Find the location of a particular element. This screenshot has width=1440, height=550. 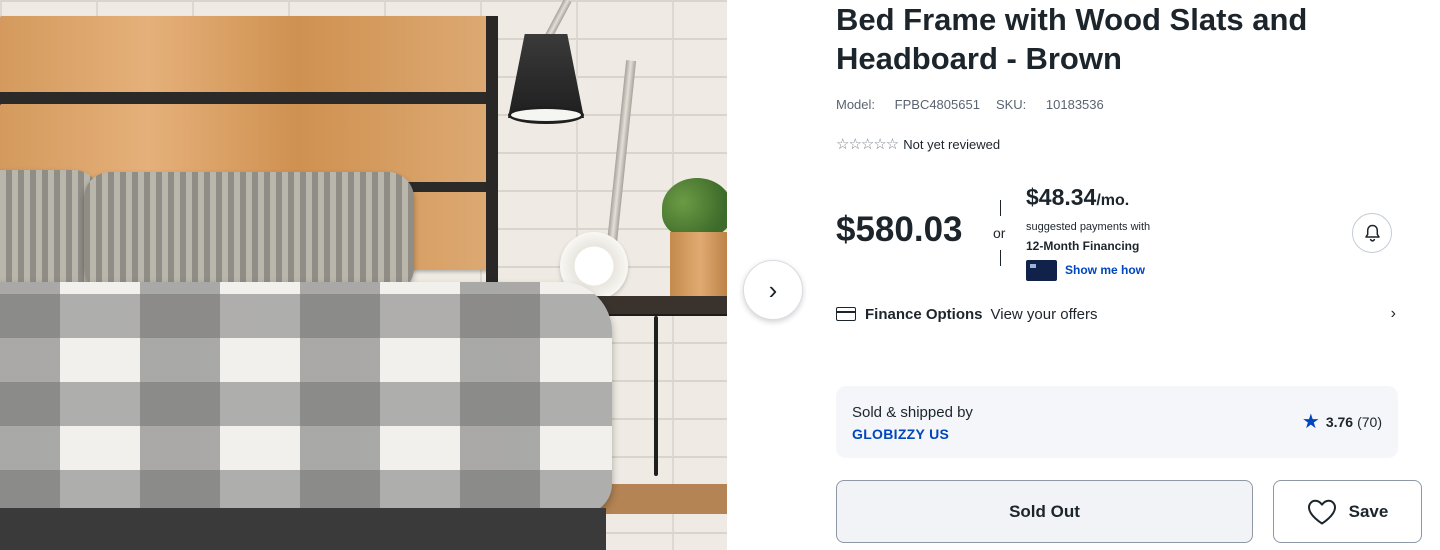

seller-rating: ★ 3.76 (70) is located at coordinates (1341, 422).